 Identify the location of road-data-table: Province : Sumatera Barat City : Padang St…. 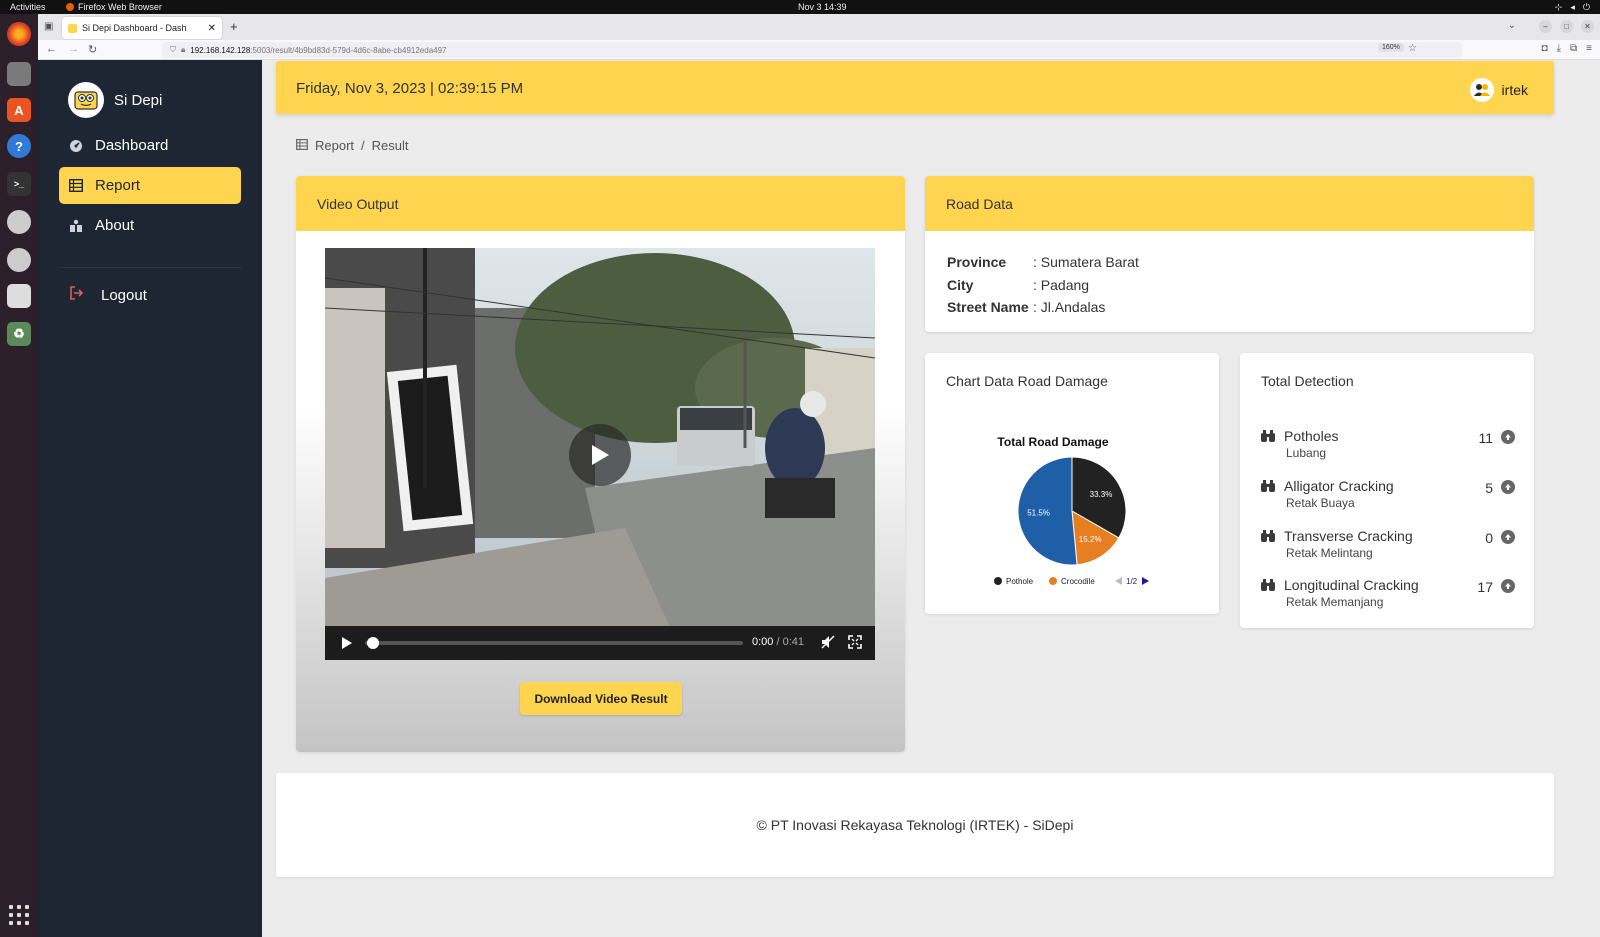
(1043, 285).